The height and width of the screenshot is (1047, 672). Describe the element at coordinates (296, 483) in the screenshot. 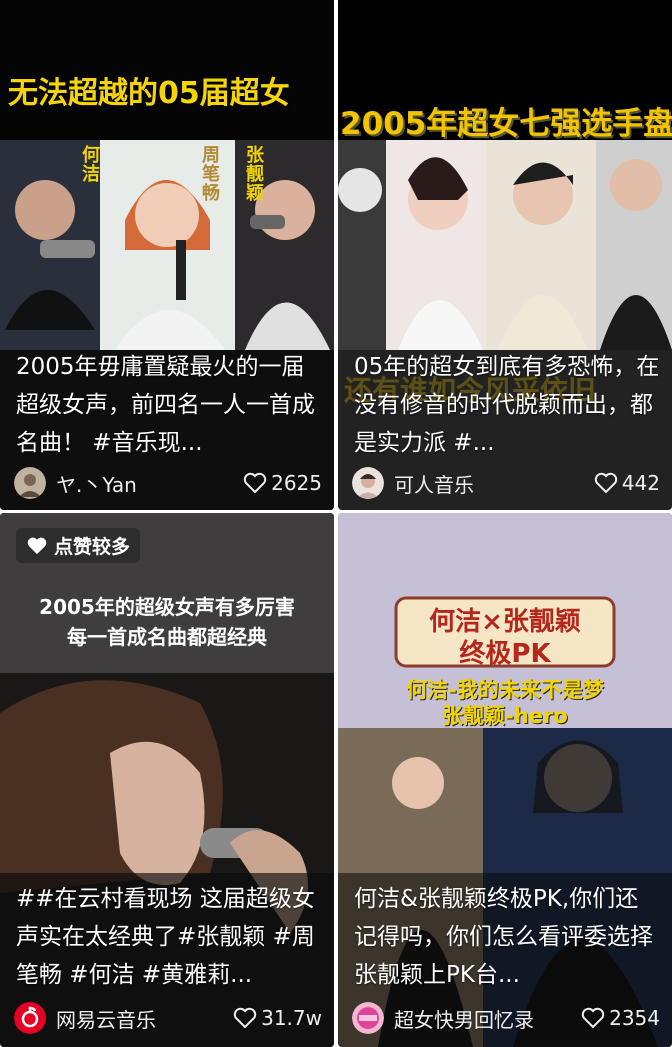

I see `like-count: 2625` at that location.